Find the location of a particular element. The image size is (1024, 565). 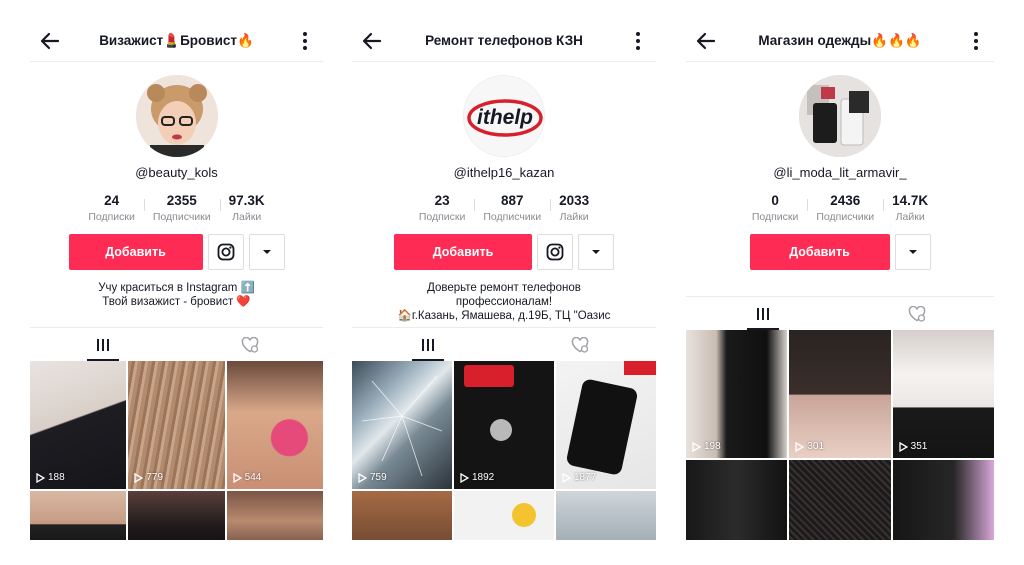

stat-likes: 97.3K Лайки is located at coordinates (246, 208).